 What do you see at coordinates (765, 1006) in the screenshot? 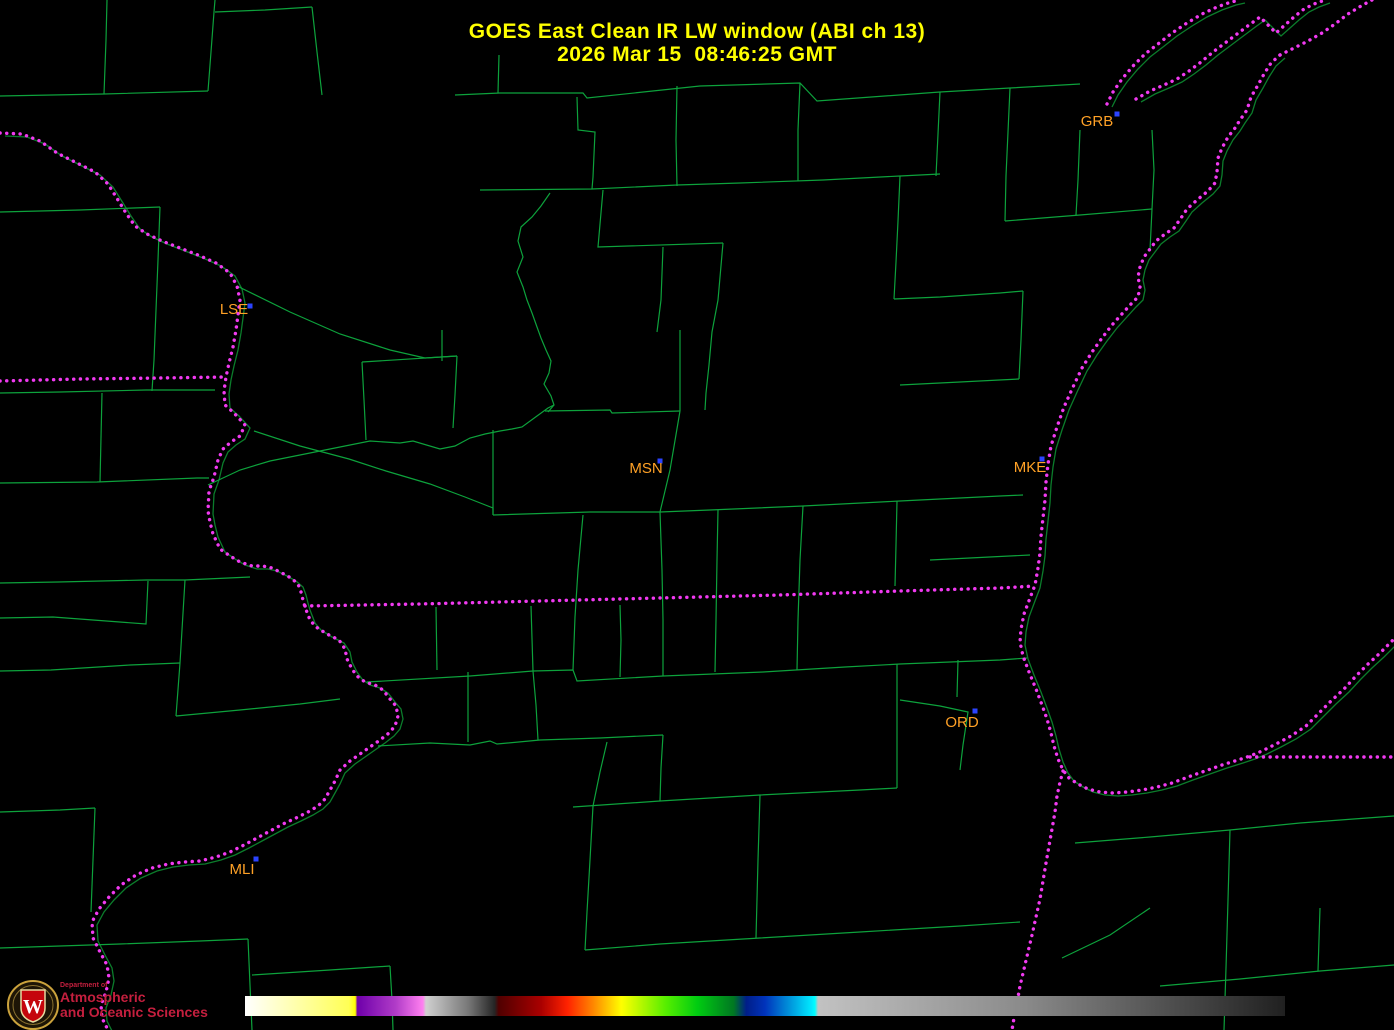
I see `temperature-colorbar` at bounding box center [765, 1006].